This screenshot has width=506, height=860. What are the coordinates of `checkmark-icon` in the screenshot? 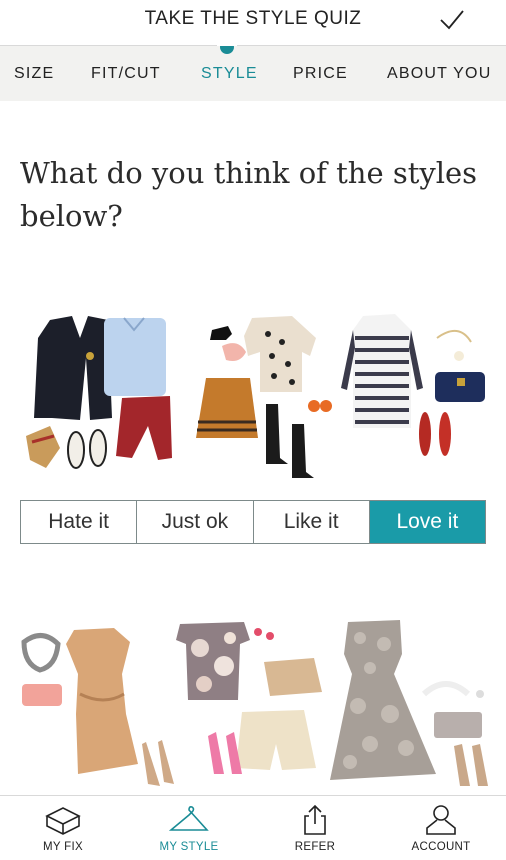 It's located at (452, 20).